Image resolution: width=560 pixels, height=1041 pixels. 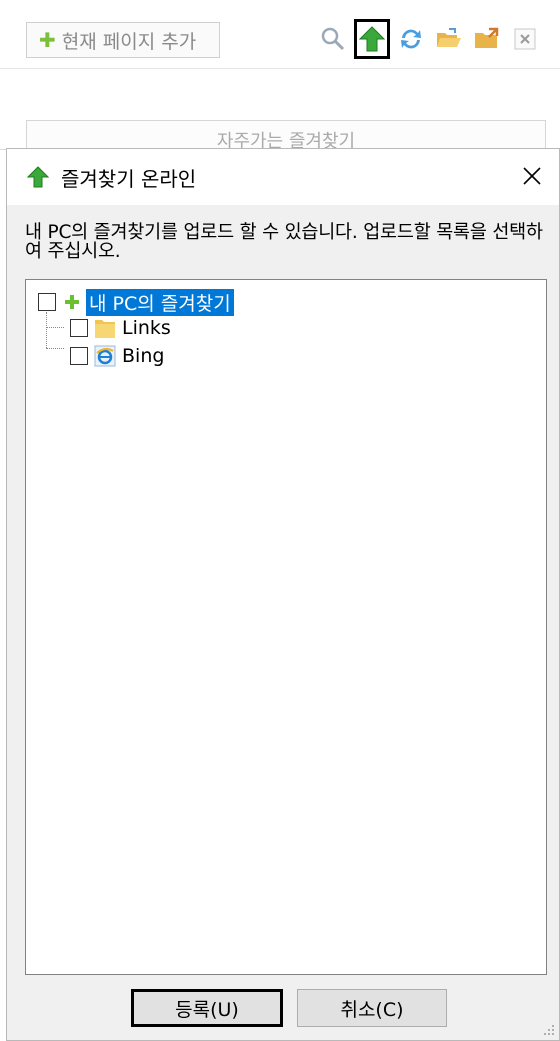 I want to click on register-button: 등록(U), so click(x=207, y=1008).